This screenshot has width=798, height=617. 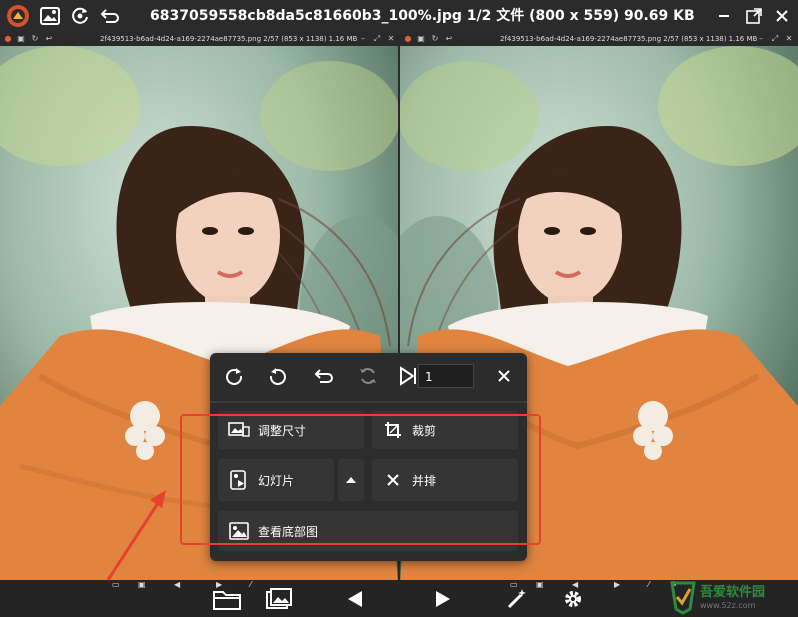 What do you see at coordinates (80, 16) in the screenshot?
I see `refresh-image-icon` at bounding box center [80, 16].